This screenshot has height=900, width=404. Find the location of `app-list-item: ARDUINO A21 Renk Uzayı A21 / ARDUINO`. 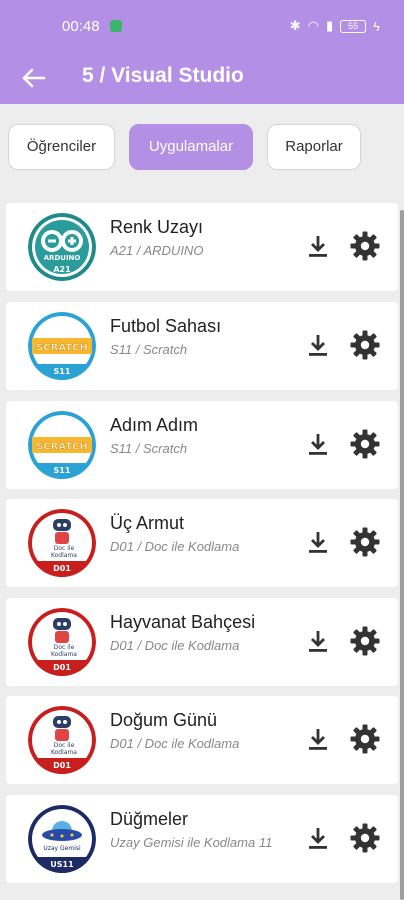

app-list-item: ARDUINO A21 Renk Uzayı A21 / ARDUINO is located at coordinates (202, 247).